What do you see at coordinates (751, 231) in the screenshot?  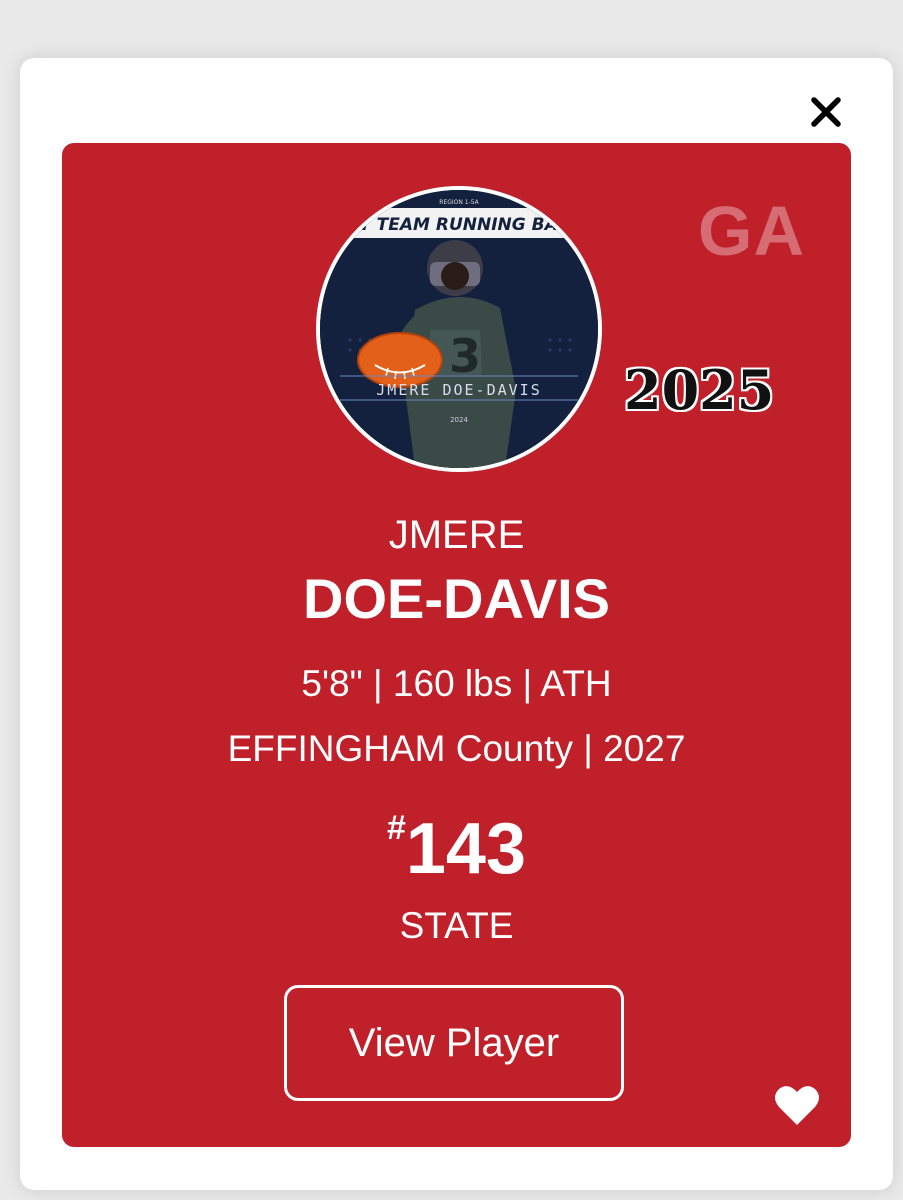 I see `state-abbreviation: GA` at bounding box center [751, 231].